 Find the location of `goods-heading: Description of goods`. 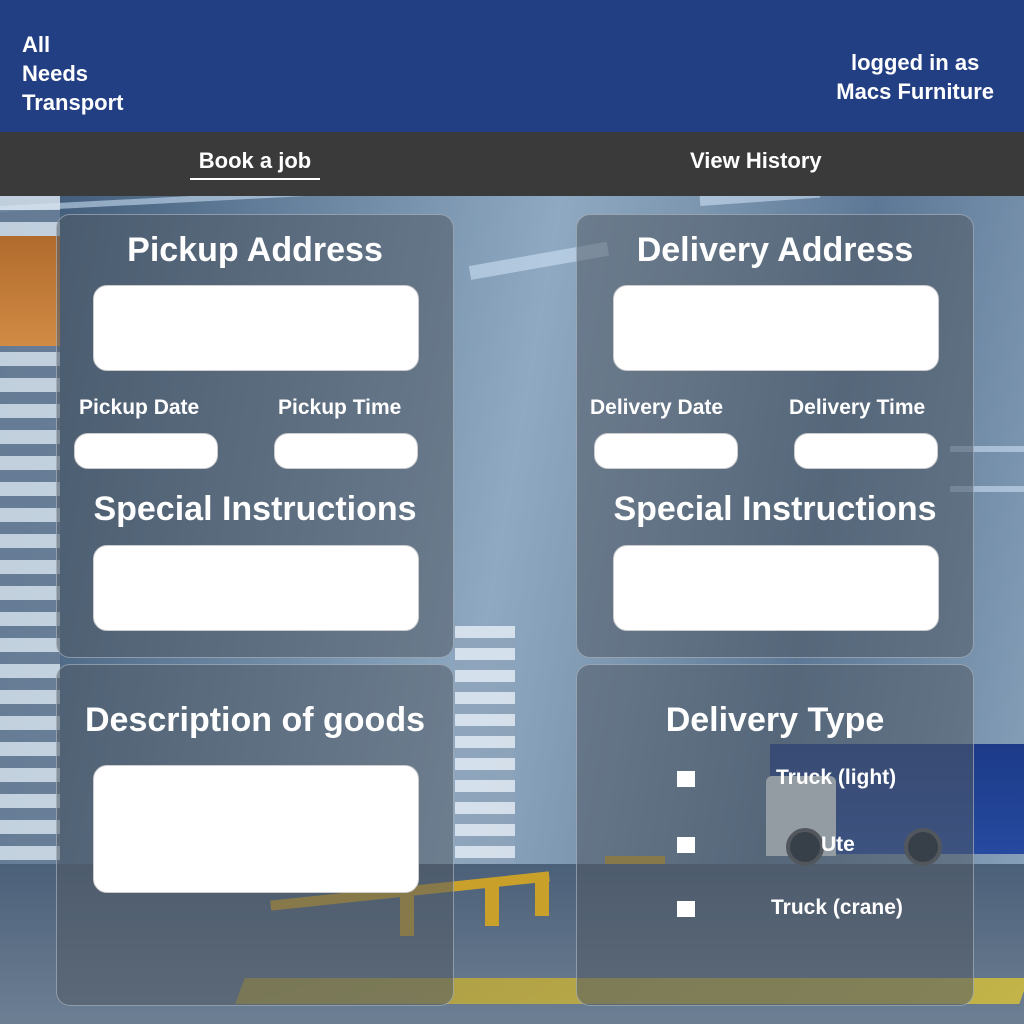

goods-heading: Description of goods is located at coordinates (255, 720).